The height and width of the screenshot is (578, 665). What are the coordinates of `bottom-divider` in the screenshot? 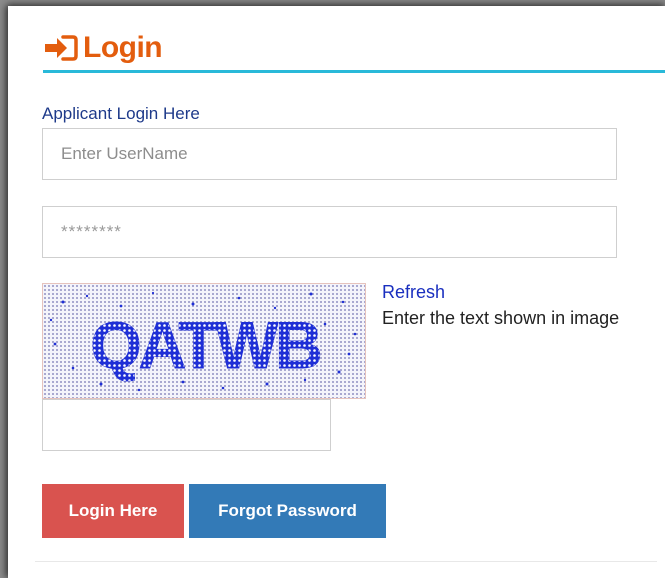 It's located at (346, 561).